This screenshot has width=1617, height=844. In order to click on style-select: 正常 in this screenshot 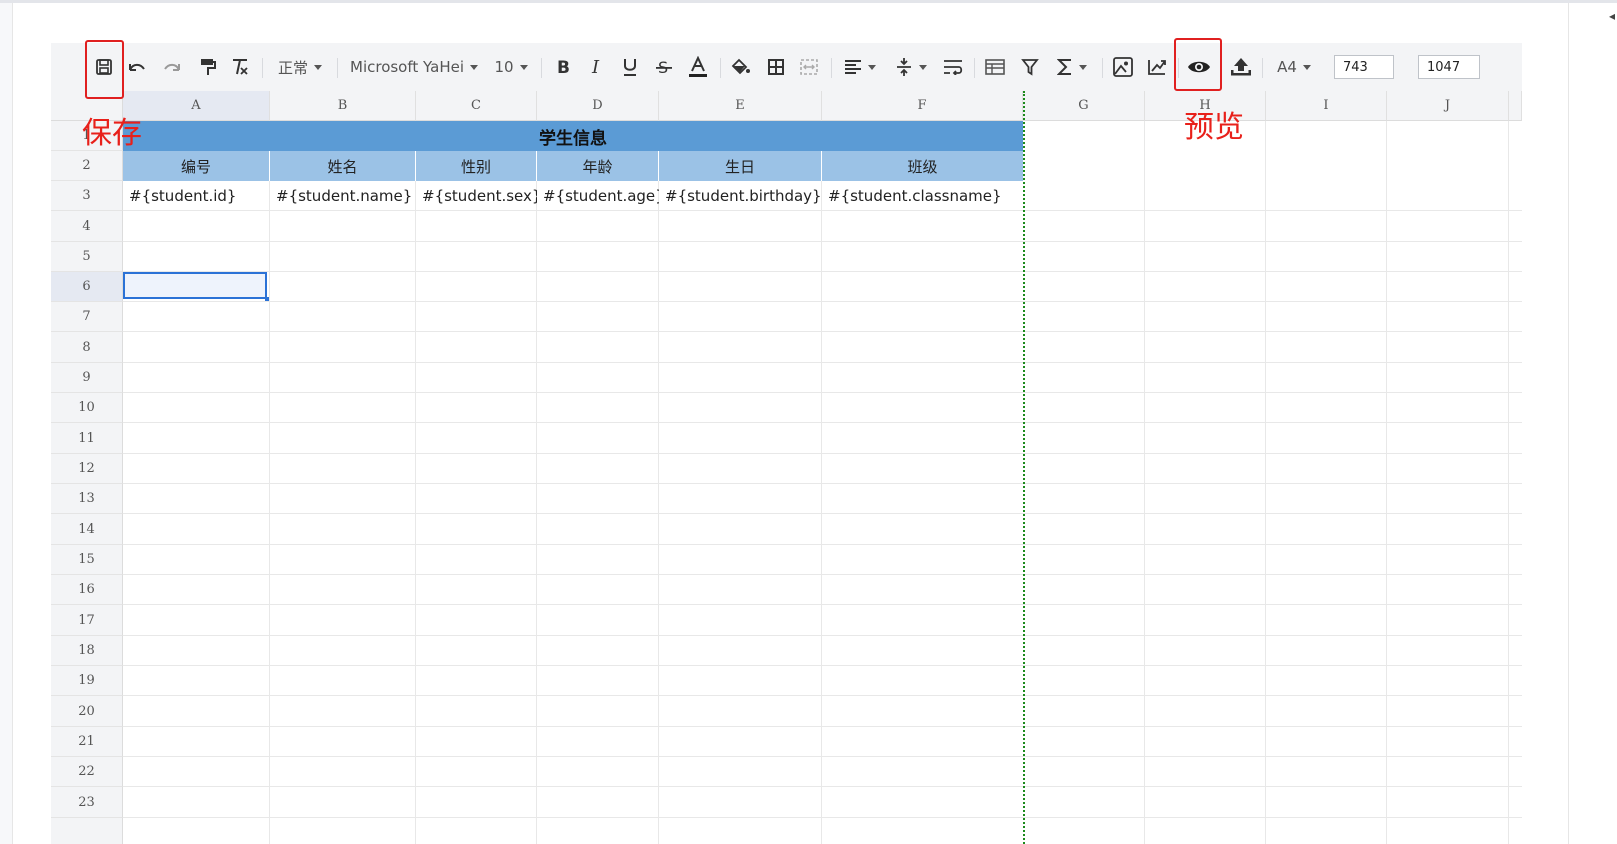, I will do `click(300, 67)`.